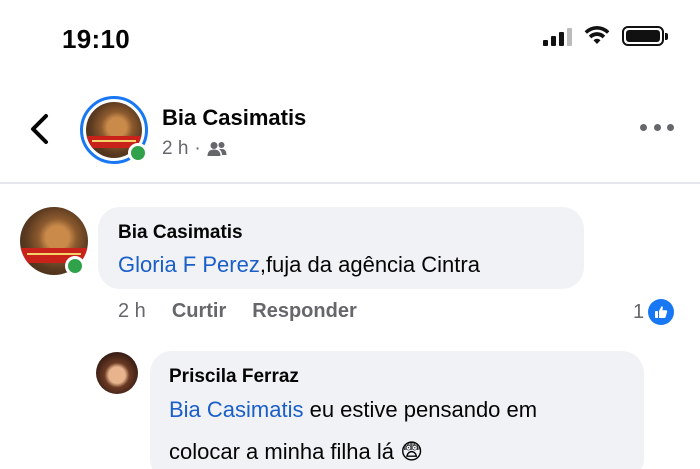 This screenshot has height=469, width=700. What do you see at coordinates (657, 127) in the screenshot?
I see `more-options-icon` at bounding box center [657, 127].